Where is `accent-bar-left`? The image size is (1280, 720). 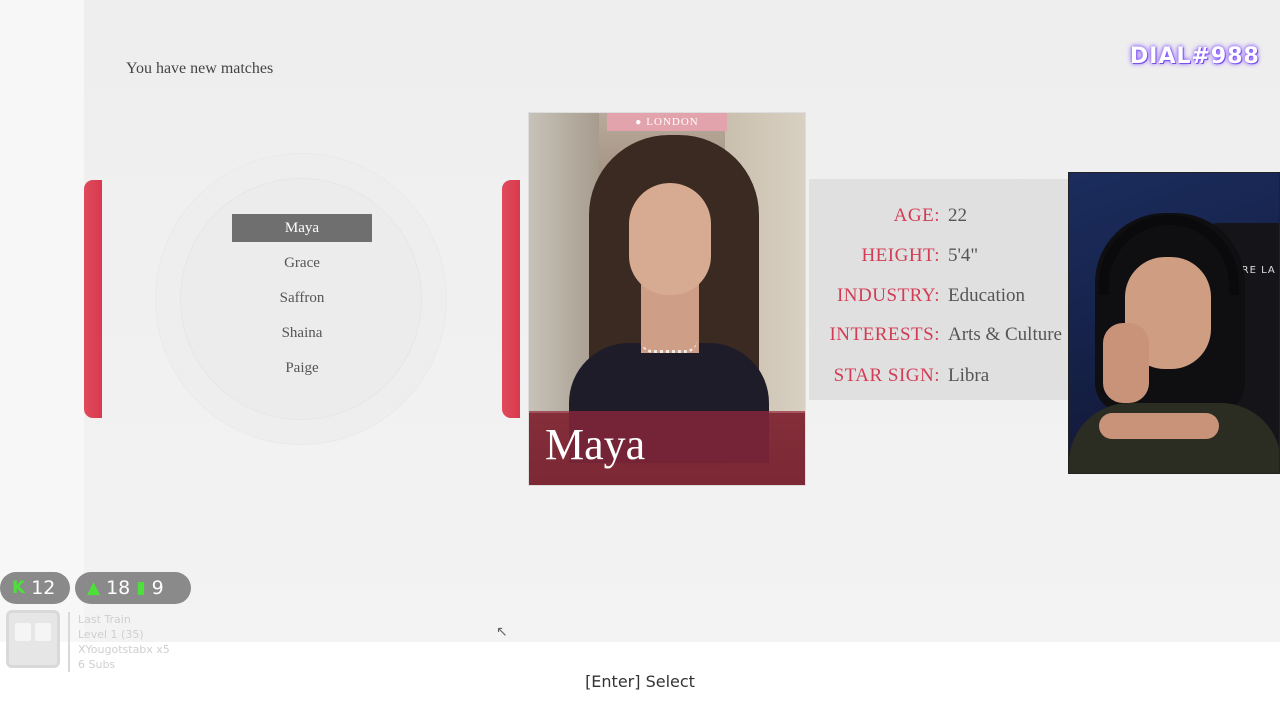 accent-bar-left is located at coordinates (93, 299).